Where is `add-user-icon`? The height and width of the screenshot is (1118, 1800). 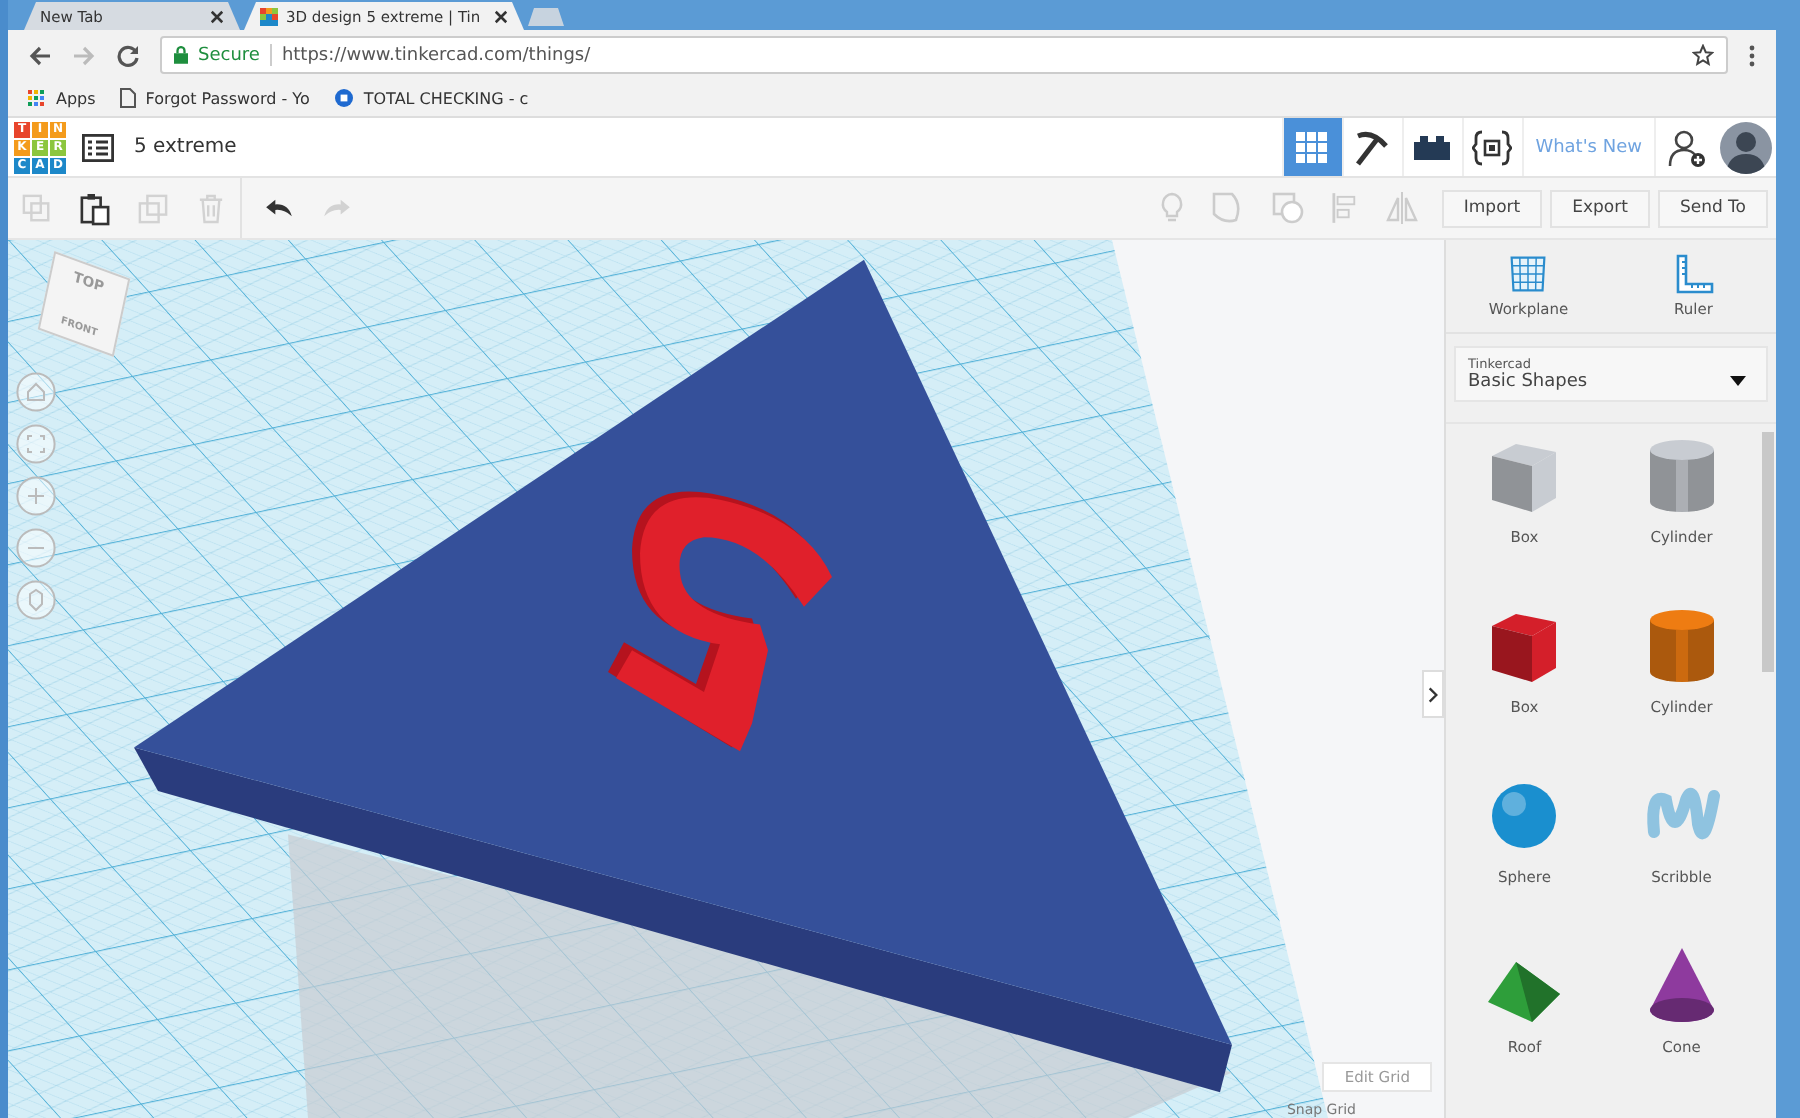
add-user-icon is located at coordinates (1688, 147).